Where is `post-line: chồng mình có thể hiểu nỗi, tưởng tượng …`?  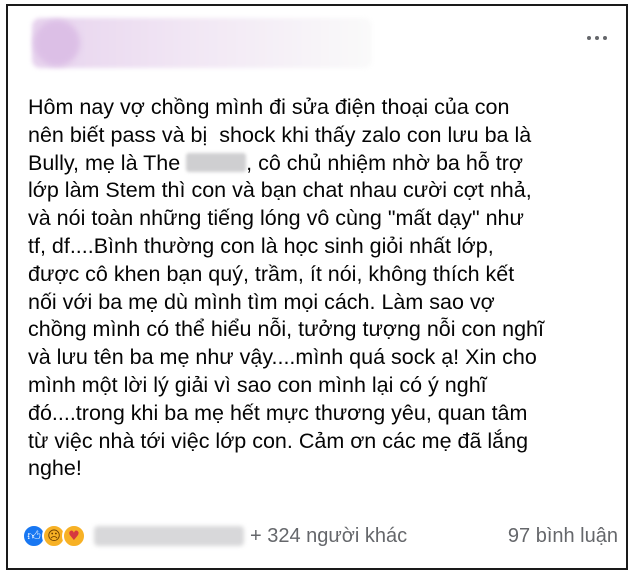
post-line: chồng mình có thể hiểu nỗi, tưởng tượng … is located at coordinates (286, 329).